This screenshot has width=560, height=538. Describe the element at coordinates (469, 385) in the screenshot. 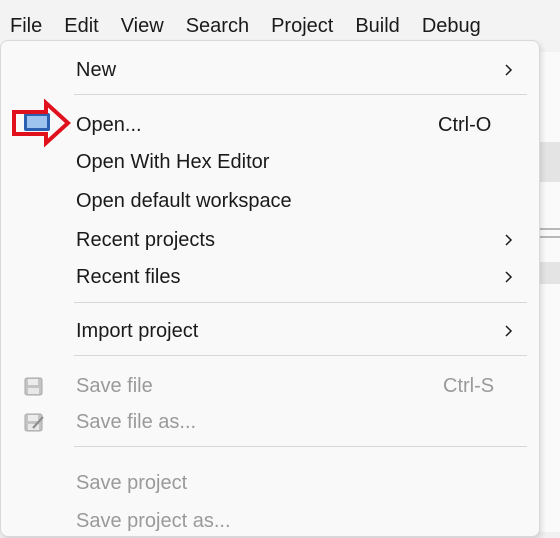

I see `menu-item-shortcut: Ctrl-S` at that location.